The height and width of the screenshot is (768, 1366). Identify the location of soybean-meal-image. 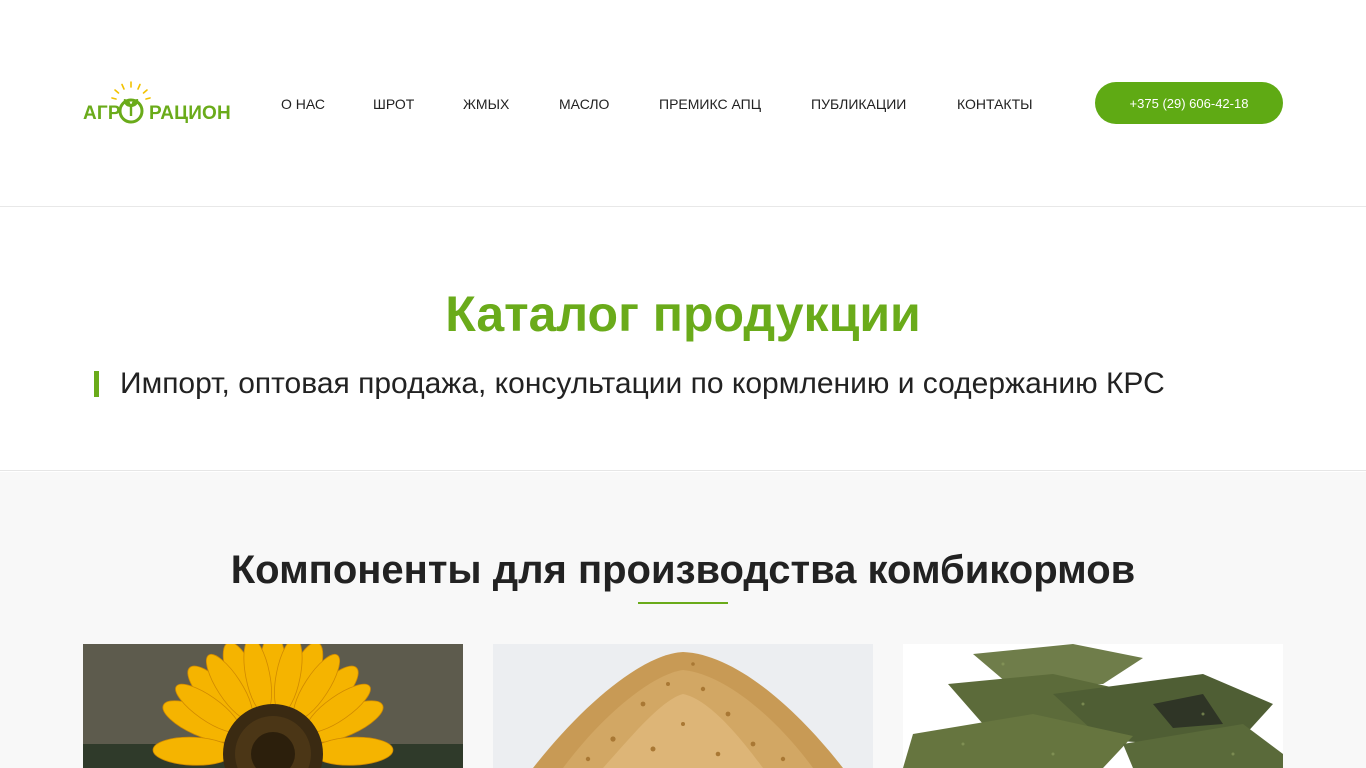
(683, 706).